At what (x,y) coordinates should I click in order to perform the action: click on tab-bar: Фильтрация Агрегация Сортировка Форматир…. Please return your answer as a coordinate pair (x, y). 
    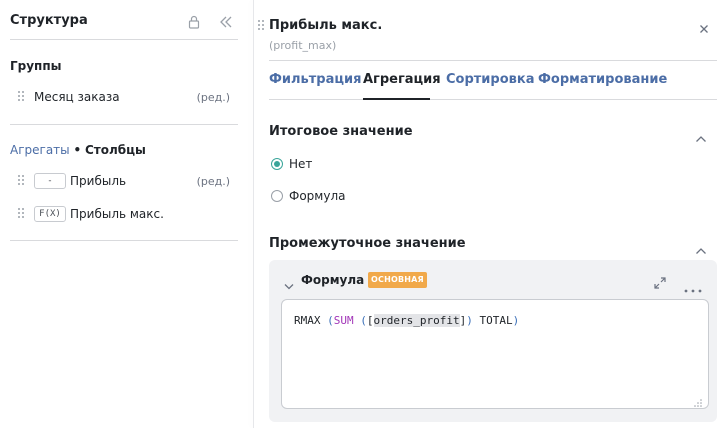
    Looking at the image, I should click on (493, 80).